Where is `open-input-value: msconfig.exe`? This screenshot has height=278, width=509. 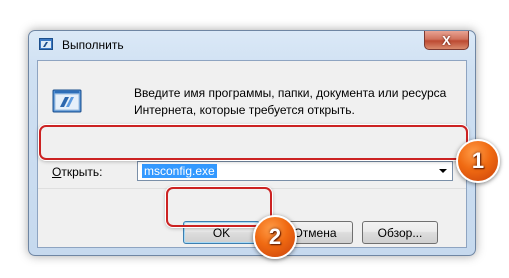 open-input-value: msconfig.exe is located at coordinates (179, 171).